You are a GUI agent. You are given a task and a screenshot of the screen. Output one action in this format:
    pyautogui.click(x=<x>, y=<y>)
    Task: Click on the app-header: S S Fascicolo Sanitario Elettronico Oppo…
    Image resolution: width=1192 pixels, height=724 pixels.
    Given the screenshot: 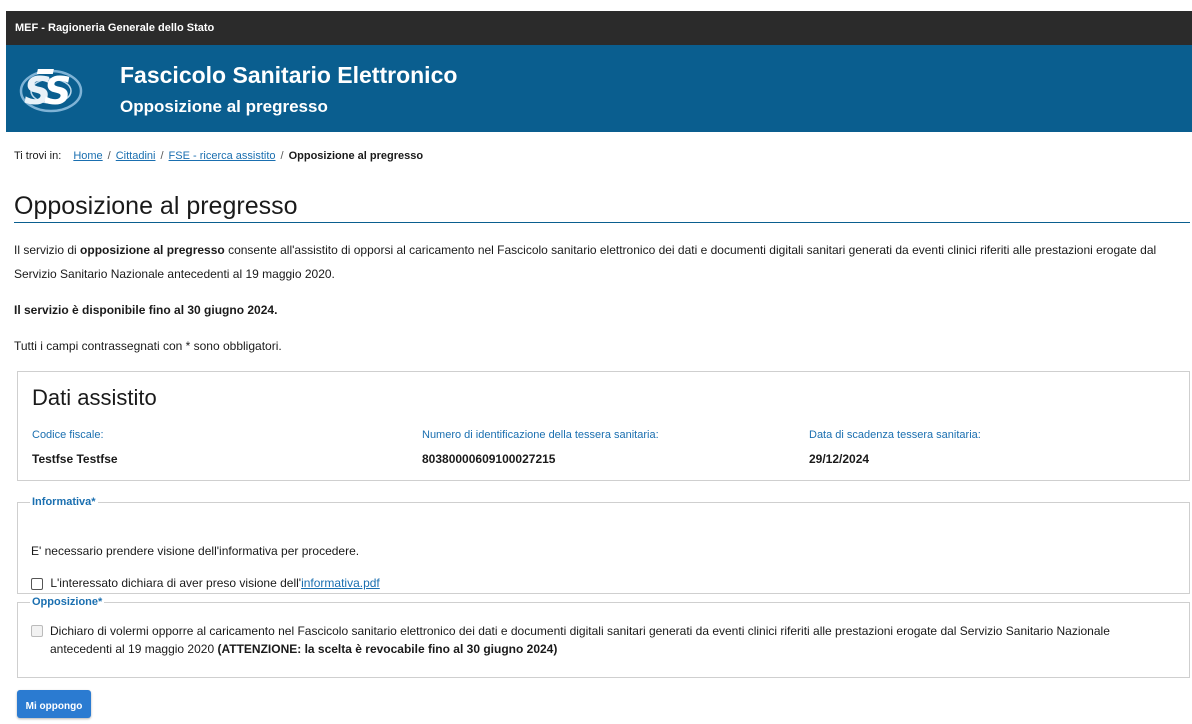 What is the action you would take?
    pyautogui.click(x=599, y=88)
    